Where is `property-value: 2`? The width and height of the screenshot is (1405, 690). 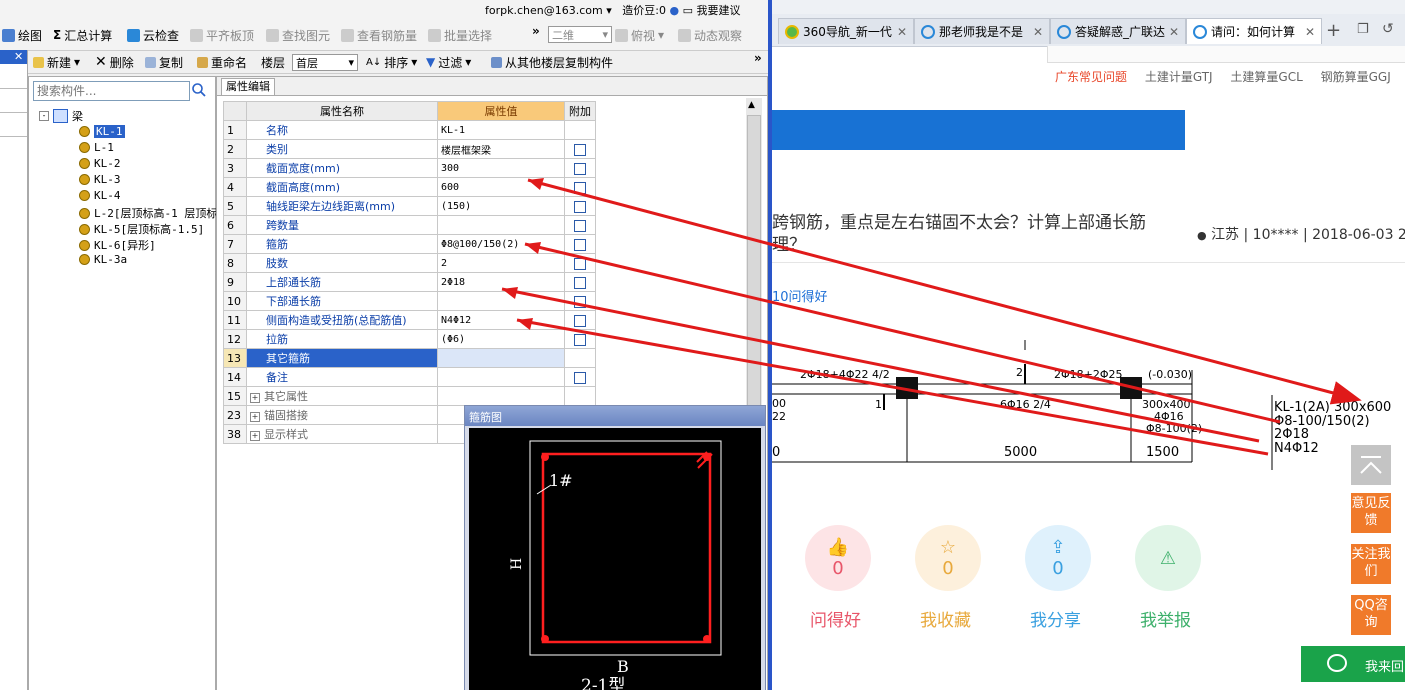 property-value: 2 is located at coordinates (501, 263).